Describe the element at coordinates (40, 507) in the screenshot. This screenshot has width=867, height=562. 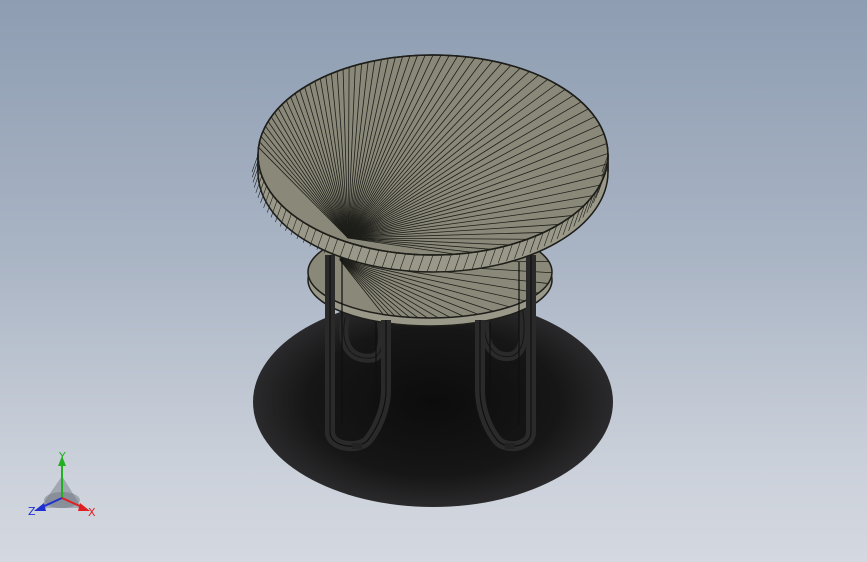
I see `z-axis-arrow` at that location.